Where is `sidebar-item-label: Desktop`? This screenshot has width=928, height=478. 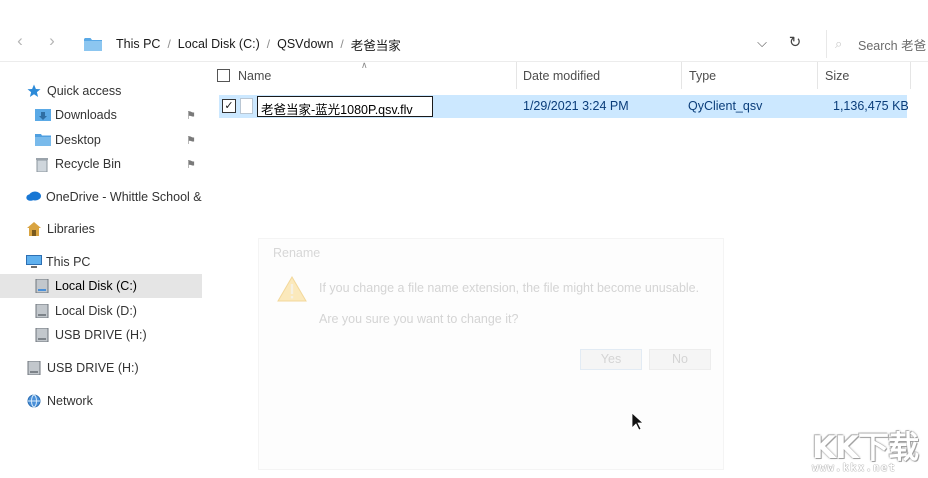 sidebar-item-label: Desktop is located at coordinates (78, 140).